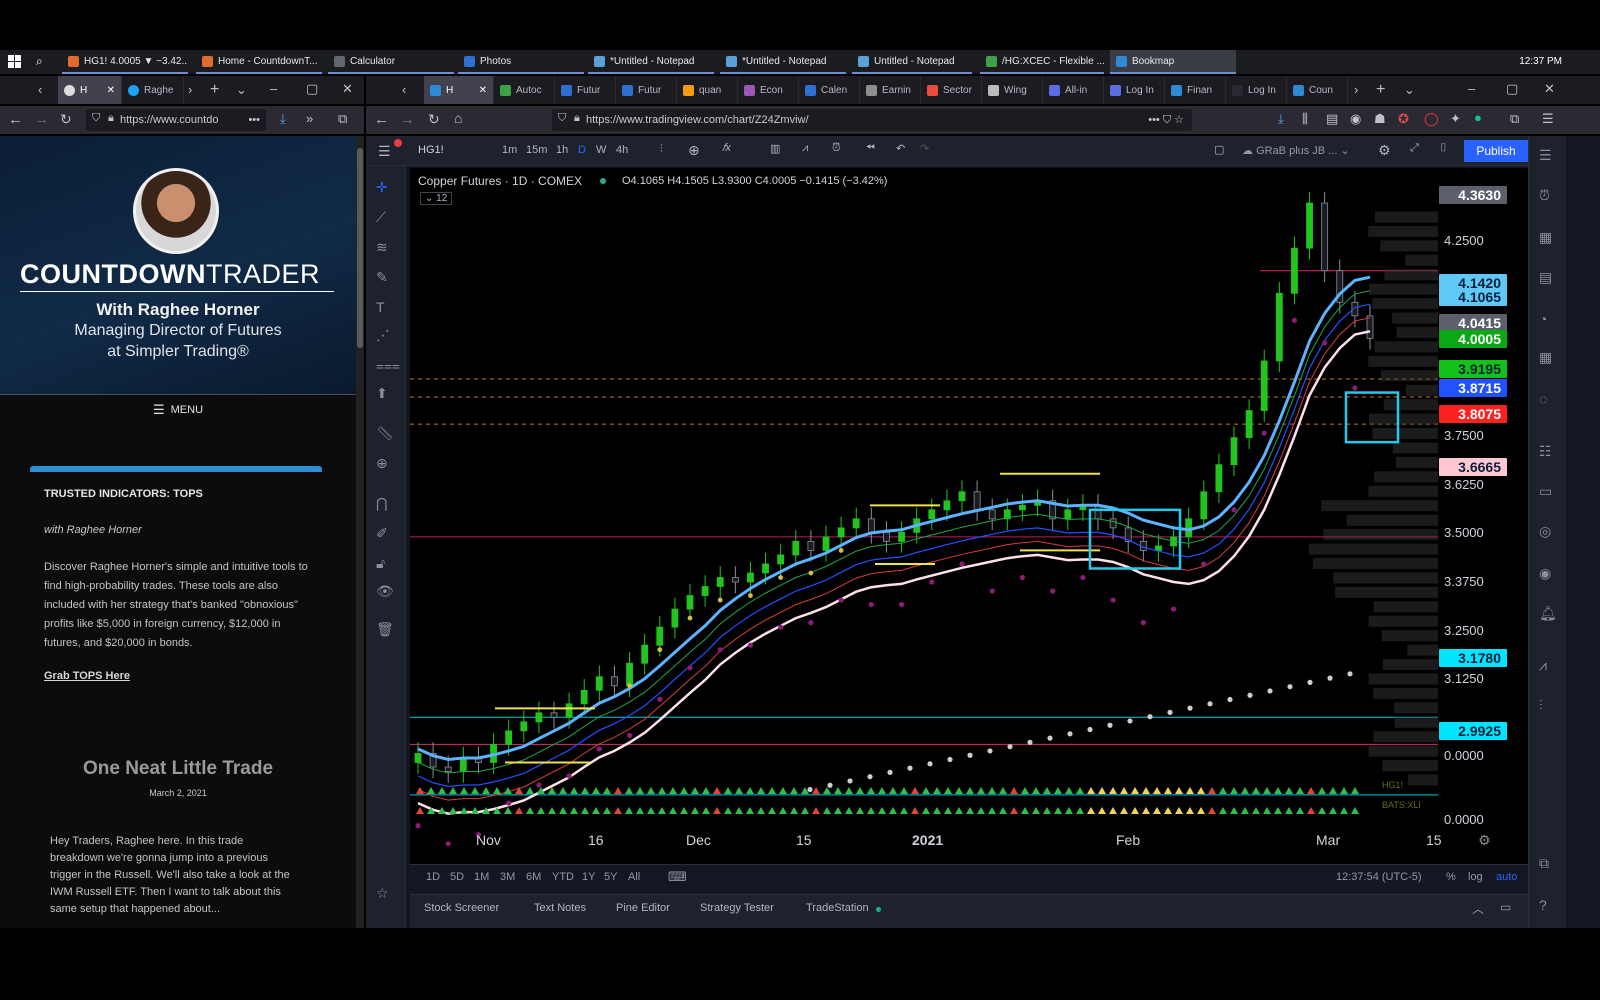  What do you see at coordinates (634, 877) in the screenshot?
I see `range-button-all: All` at bounding box center [634, 877].